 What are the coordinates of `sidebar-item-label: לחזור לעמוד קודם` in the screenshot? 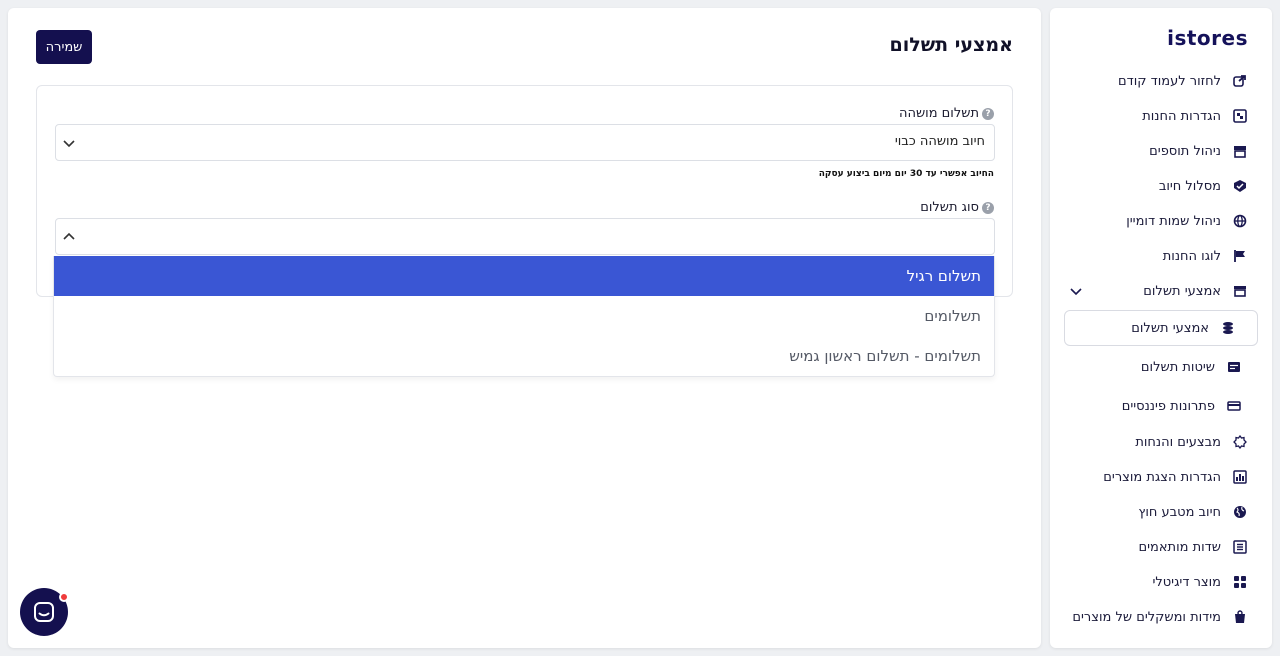 It's located at (1169, 81).